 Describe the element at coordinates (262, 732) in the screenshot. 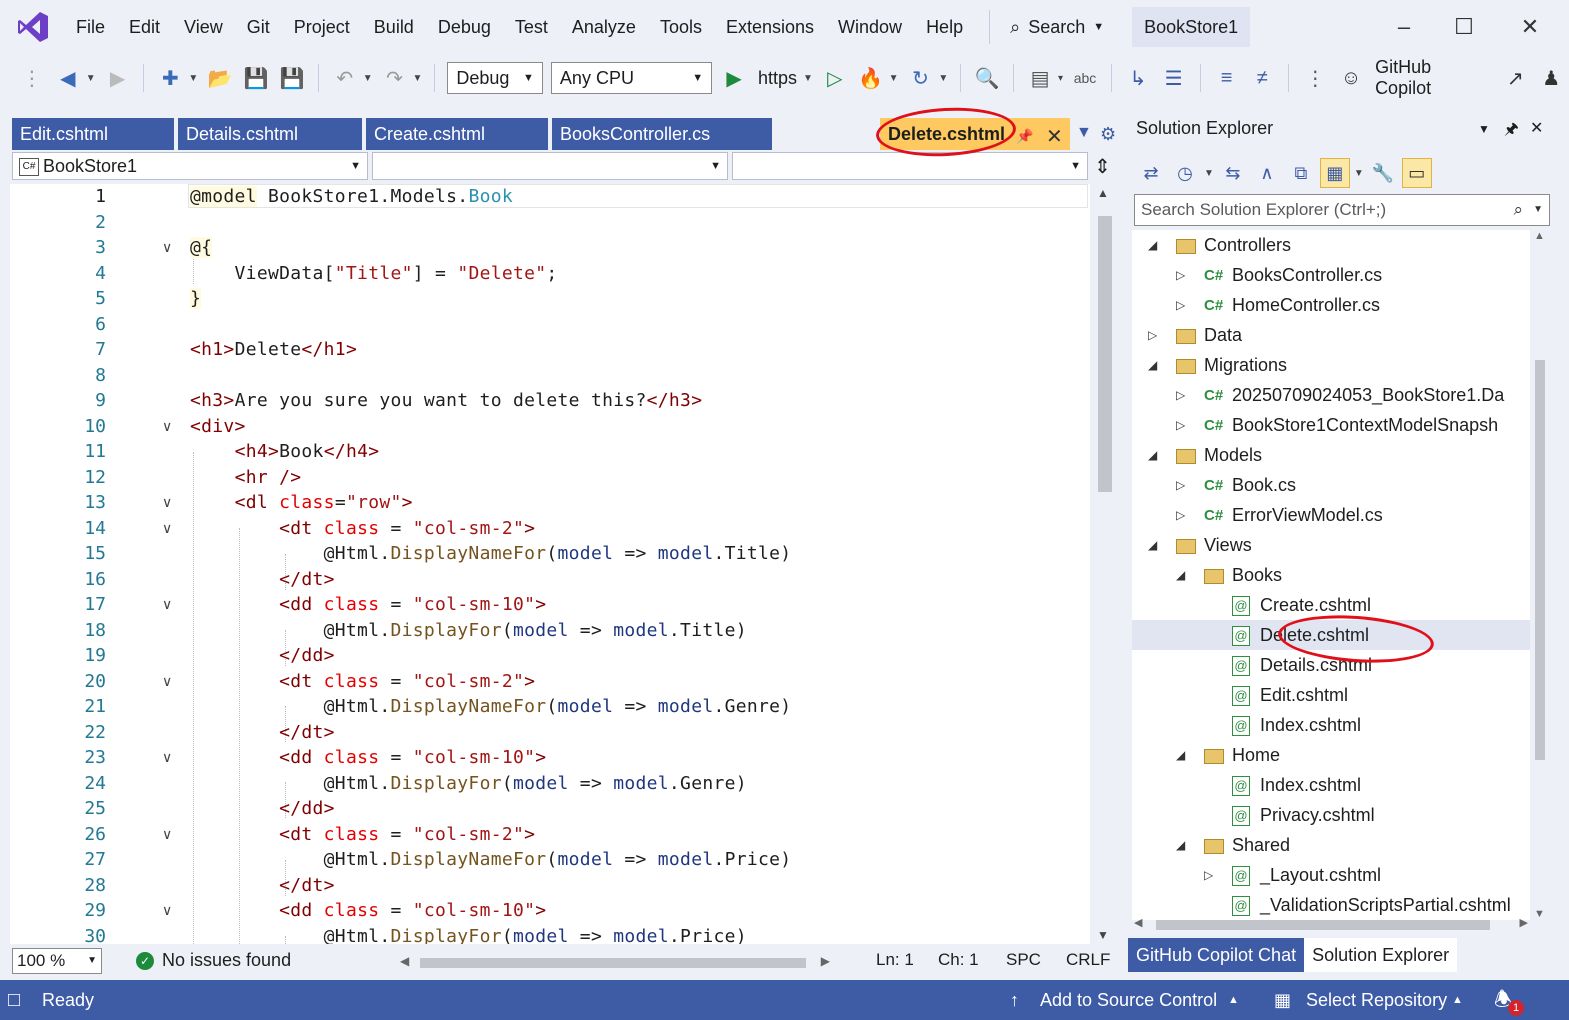

I see `code-line: </dt>` at that location.